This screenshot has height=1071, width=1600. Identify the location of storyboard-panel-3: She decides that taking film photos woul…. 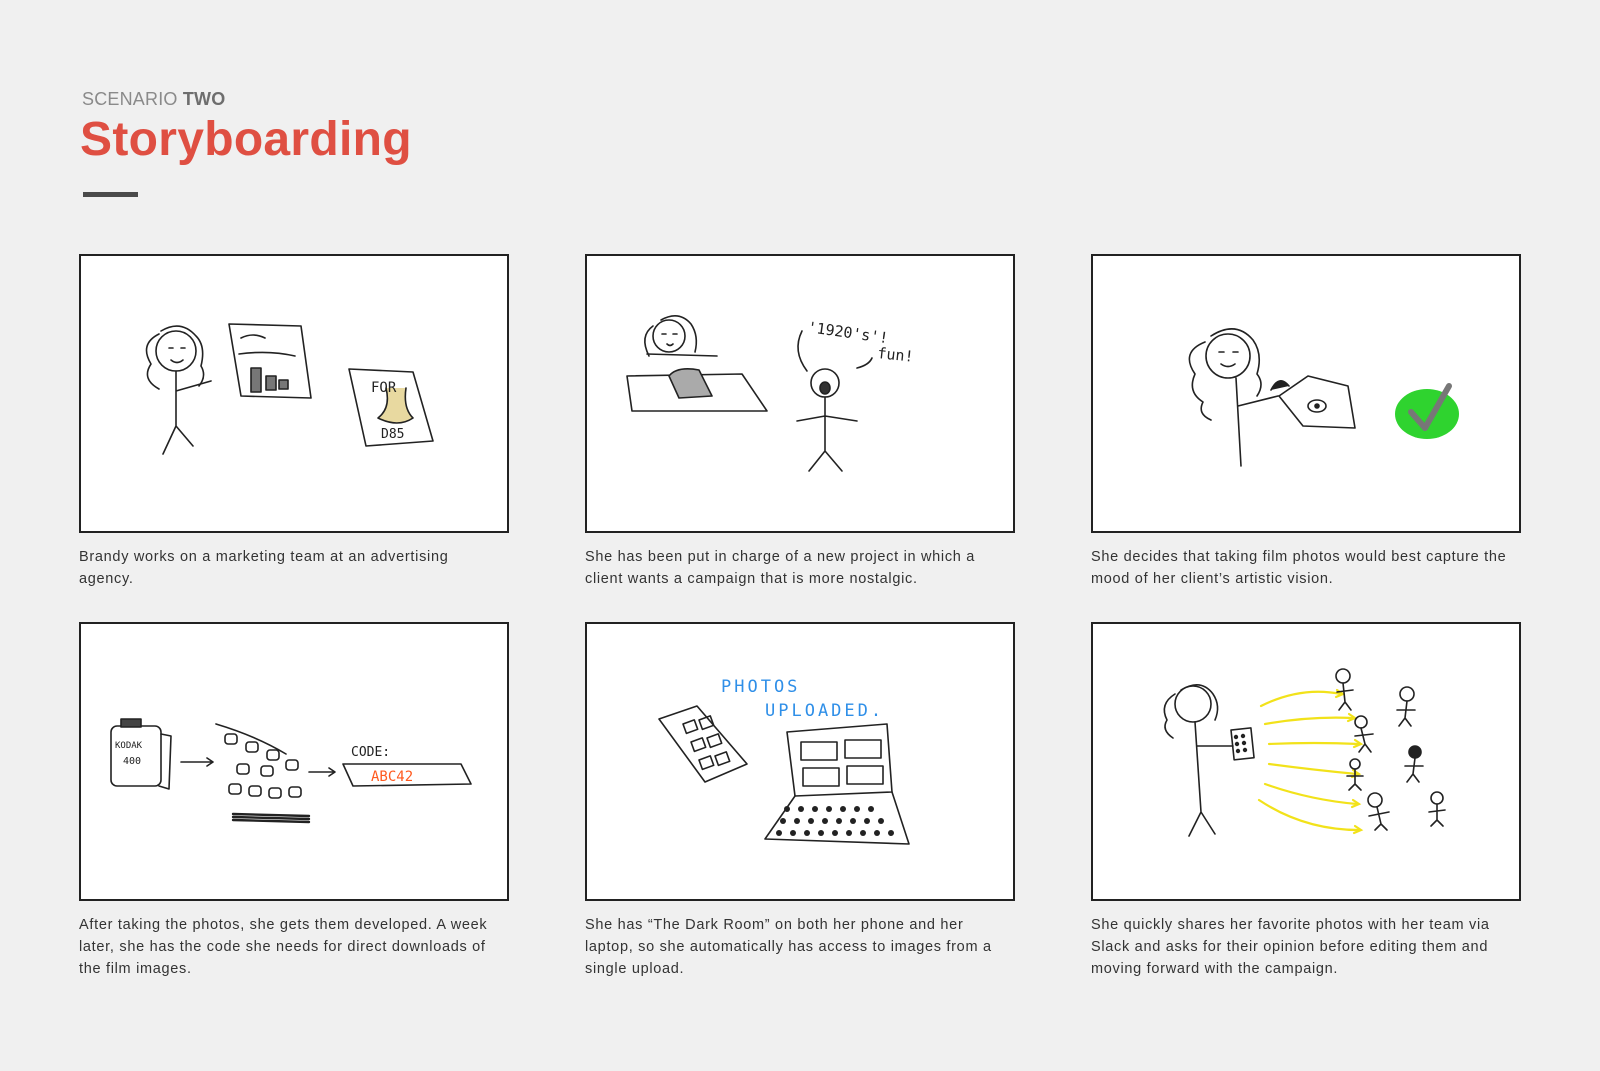
(1306, 422).